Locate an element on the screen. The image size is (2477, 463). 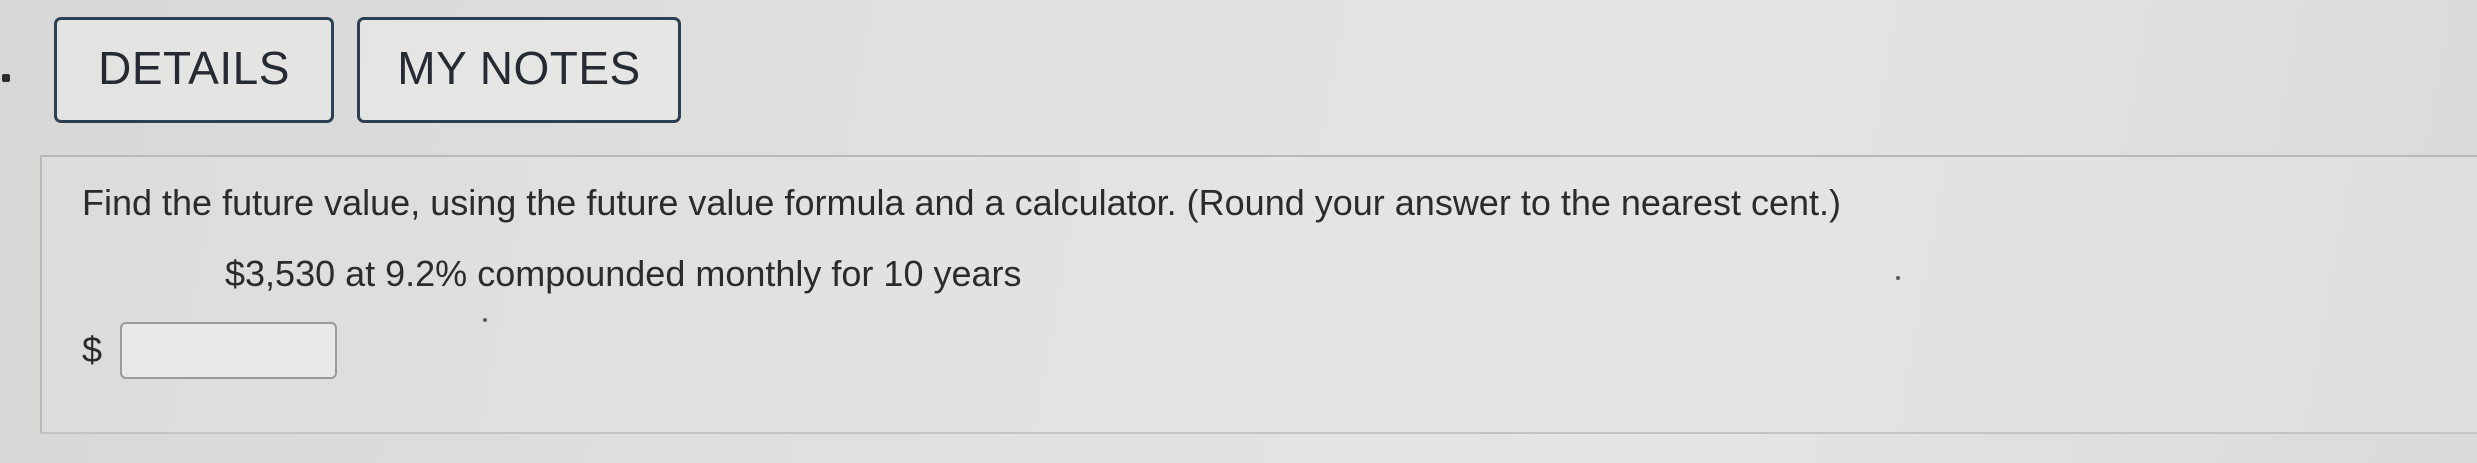
answer-input is located at coordinates (228, 350).